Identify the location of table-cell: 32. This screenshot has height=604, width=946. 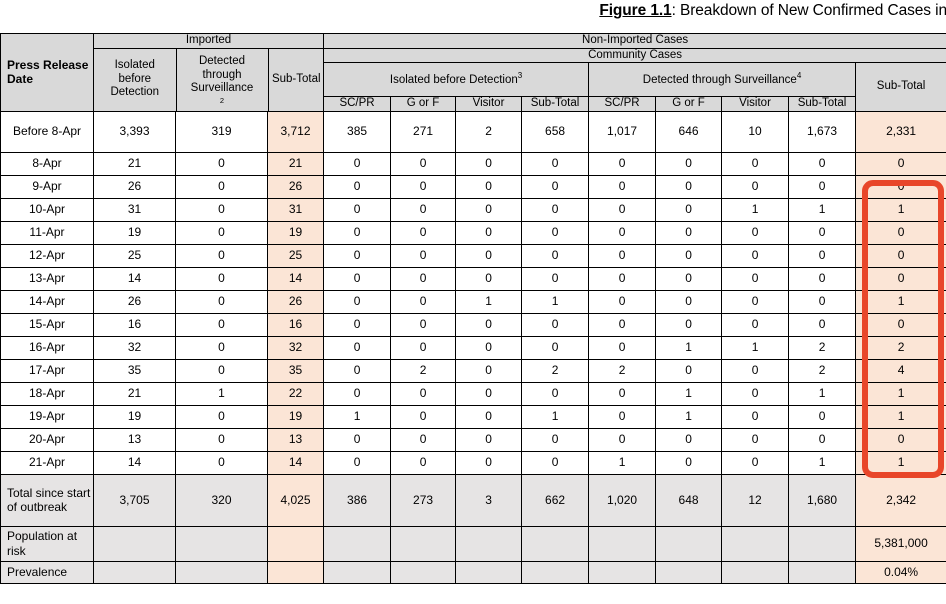
(134, 347).